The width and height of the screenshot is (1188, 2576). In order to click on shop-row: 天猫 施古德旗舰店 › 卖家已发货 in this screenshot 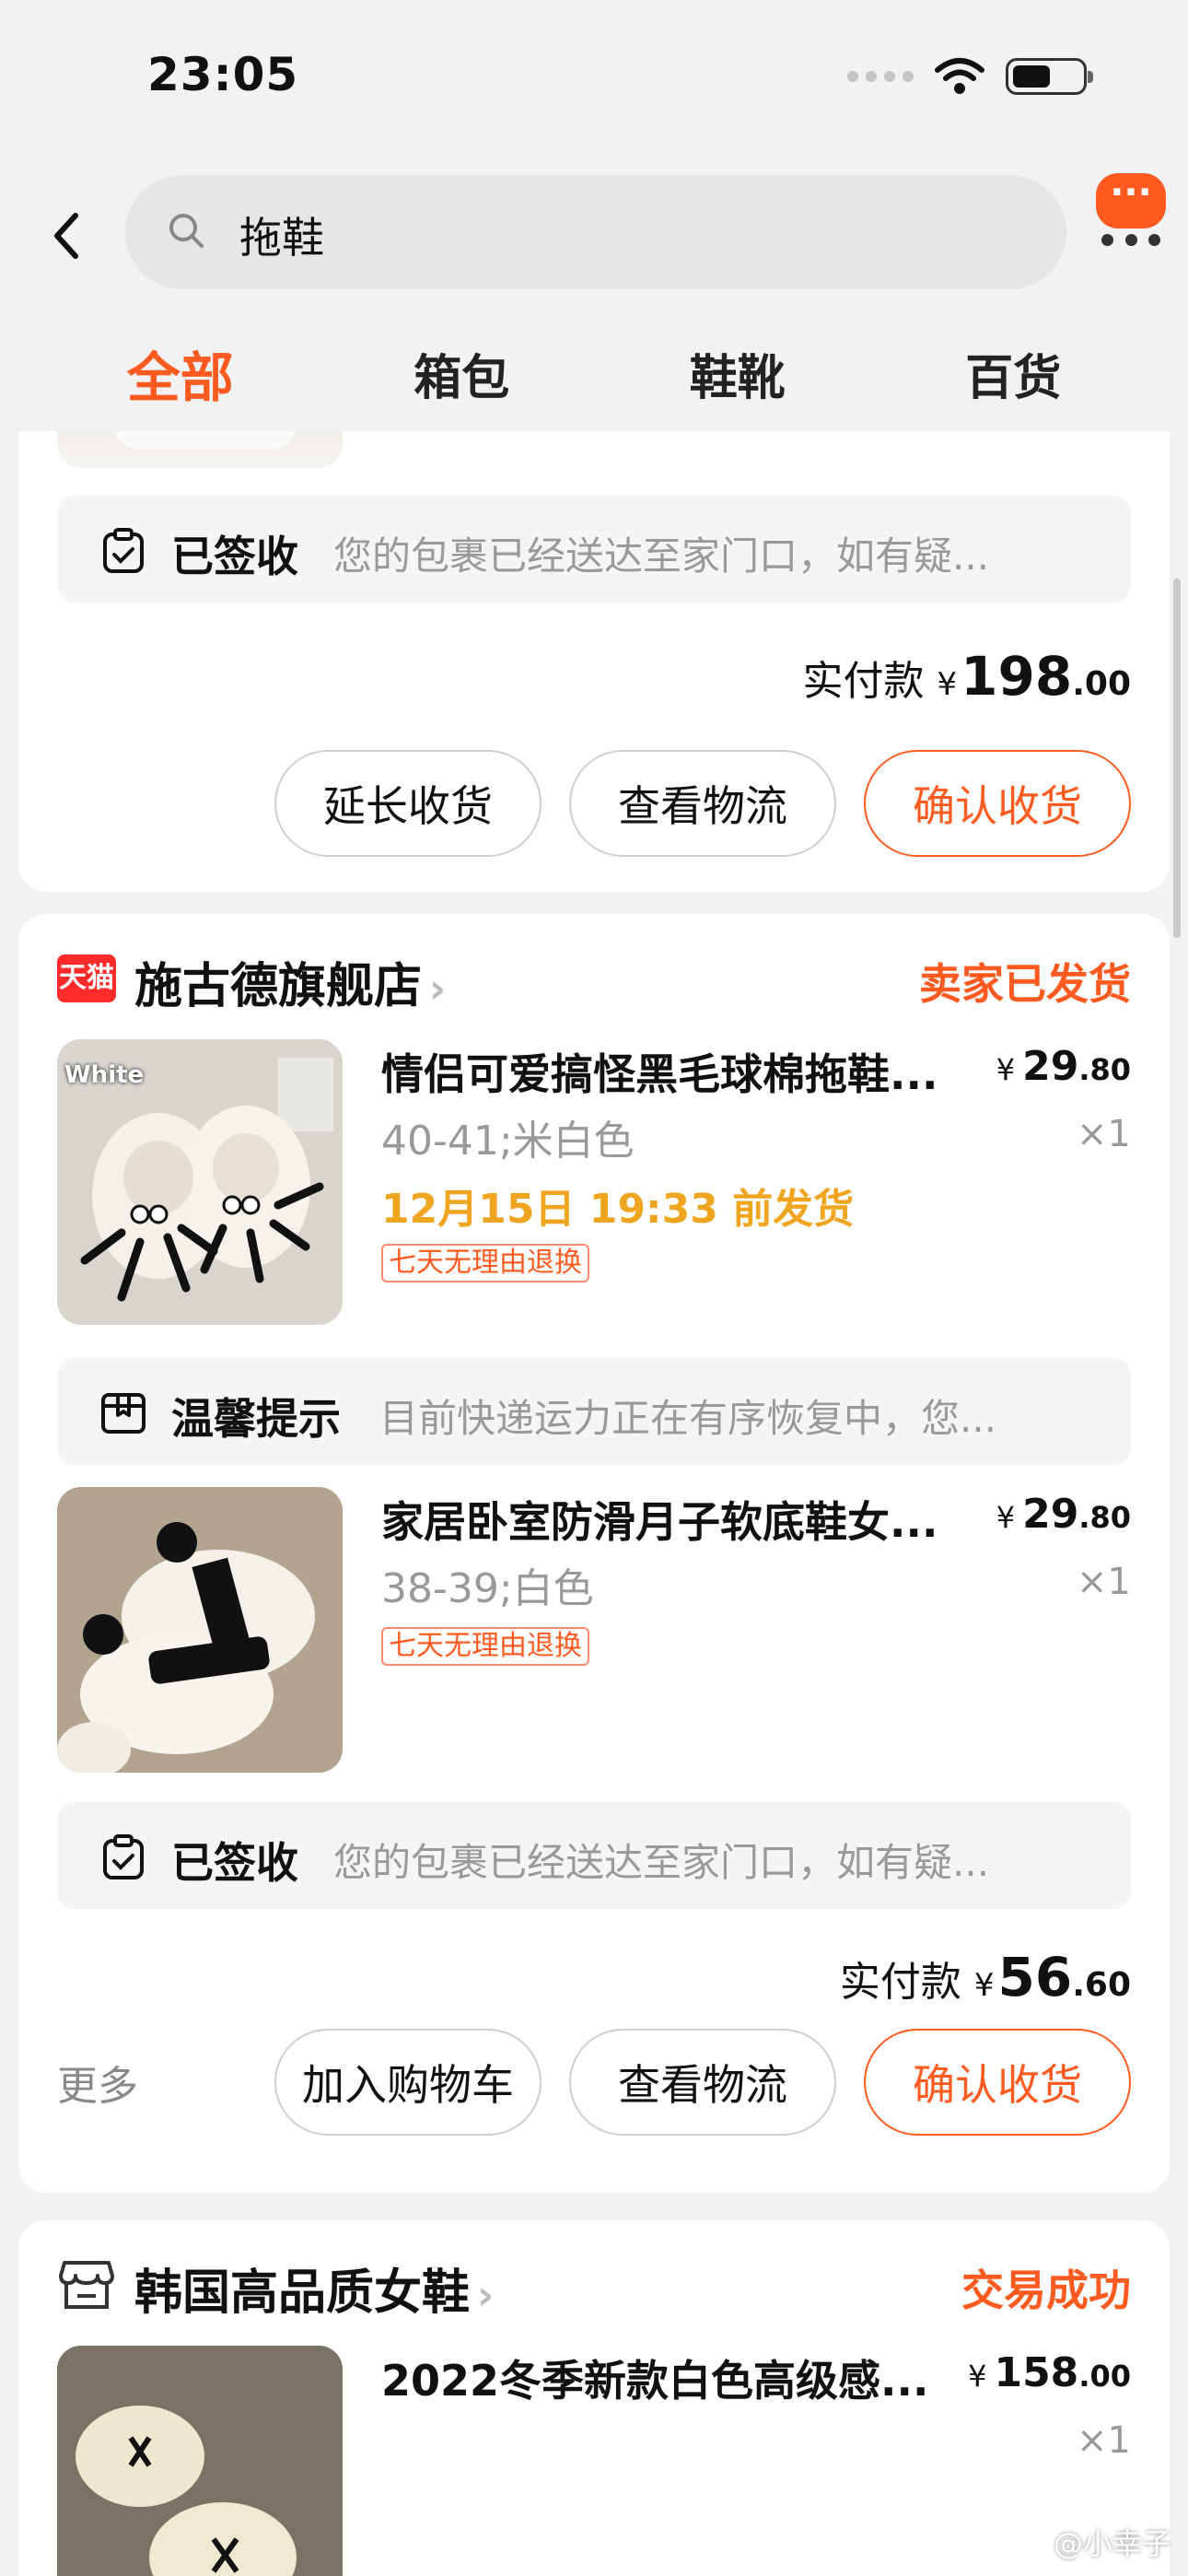, I will do `click(594, 980)`.